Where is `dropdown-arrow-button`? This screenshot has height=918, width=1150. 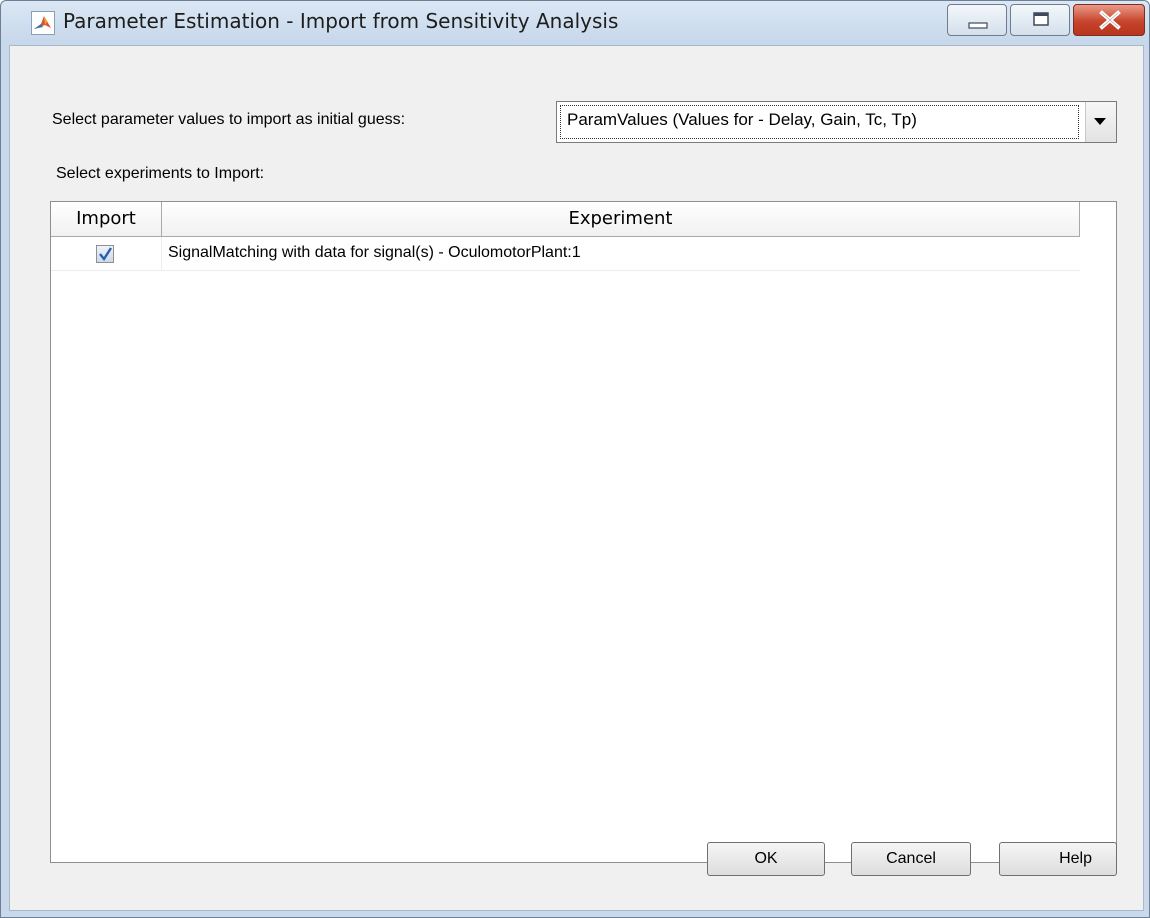 dropdown-arrow-button is located at coordinates (1100, 122).